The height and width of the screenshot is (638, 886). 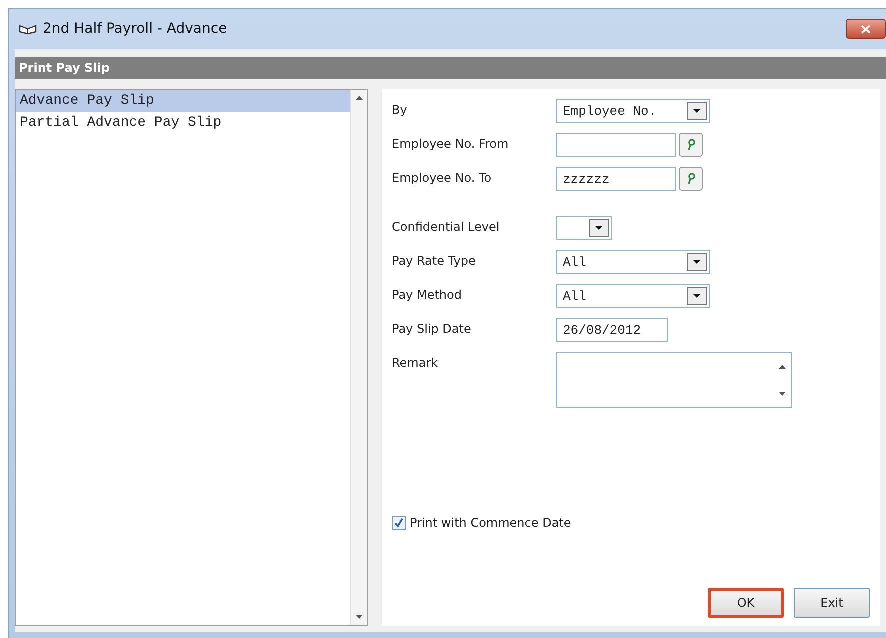 What do you see at coordinates (135, 29) in the screenshot?
I see `window-title: 2nd Half Payroll - Advance` at bounding box center [135, 29].